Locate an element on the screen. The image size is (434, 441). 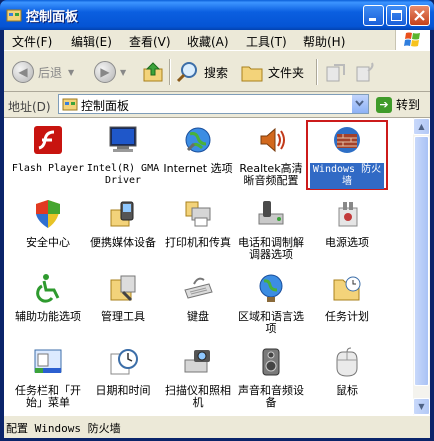
item-label: 键盘 is located at coordinates (198, 316).